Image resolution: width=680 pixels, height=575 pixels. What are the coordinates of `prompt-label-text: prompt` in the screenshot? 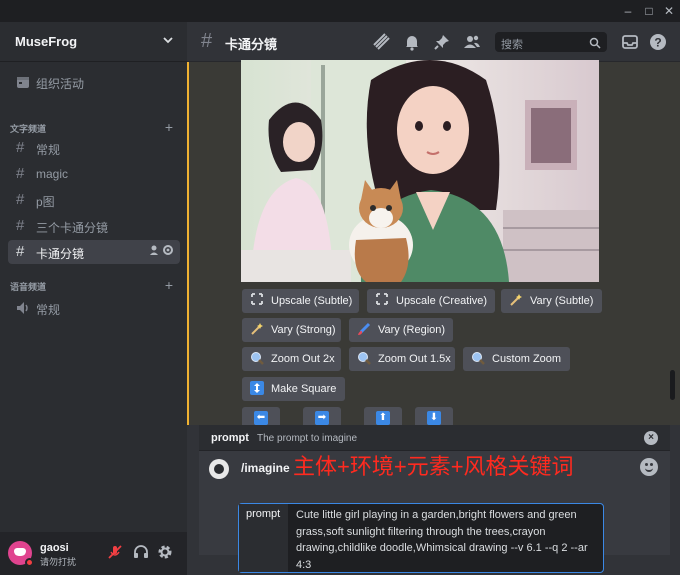 It's located at (263, 514).